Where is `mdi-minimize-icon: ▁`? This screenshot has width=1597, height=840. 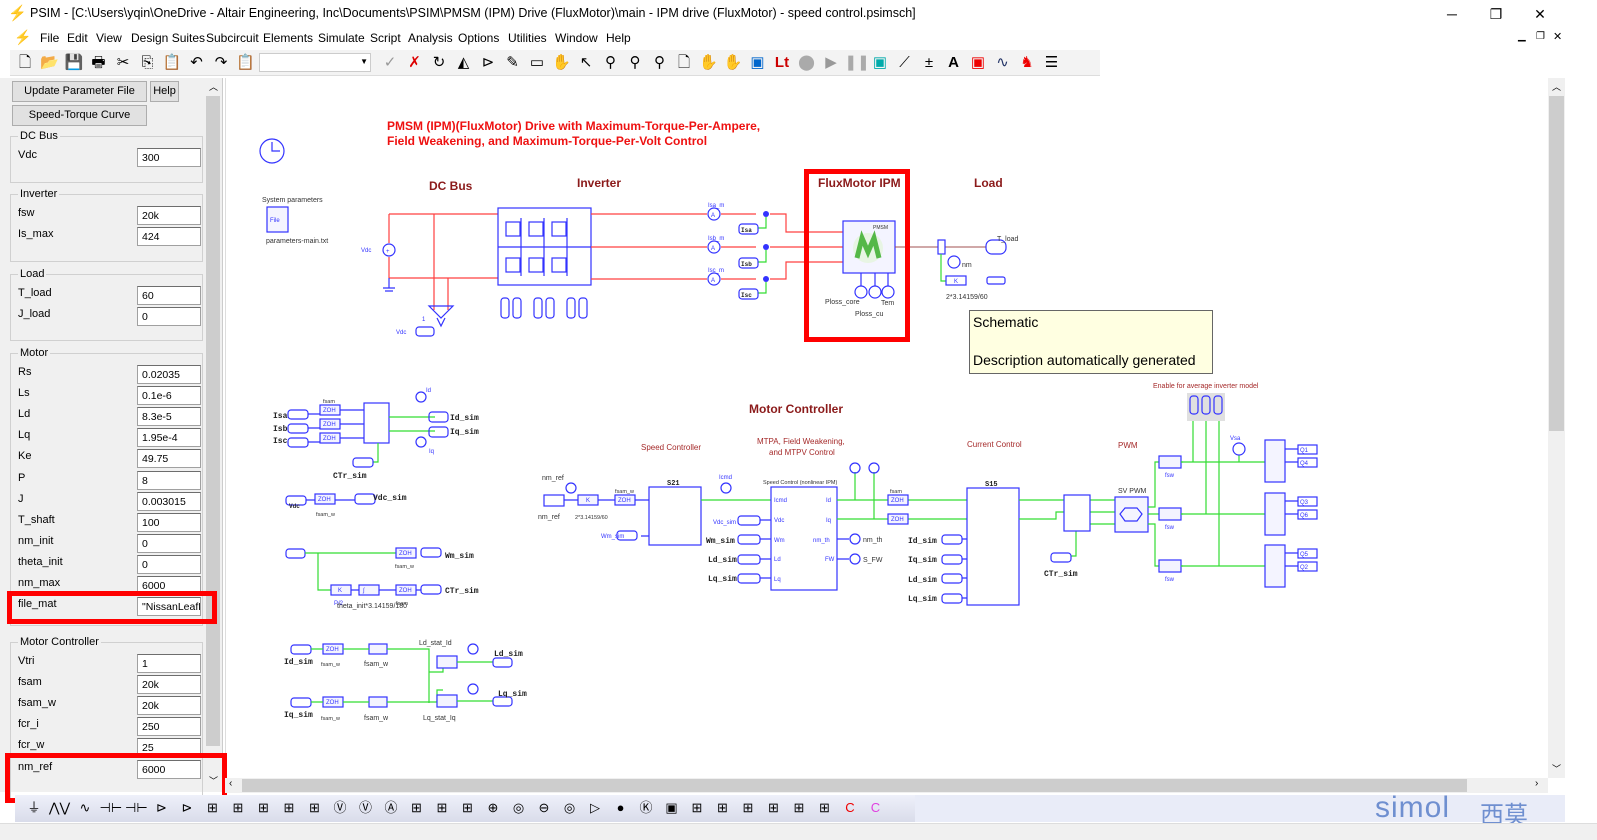
mdi-minimize-icon: ▁ is located at coordinates (1522, 36).